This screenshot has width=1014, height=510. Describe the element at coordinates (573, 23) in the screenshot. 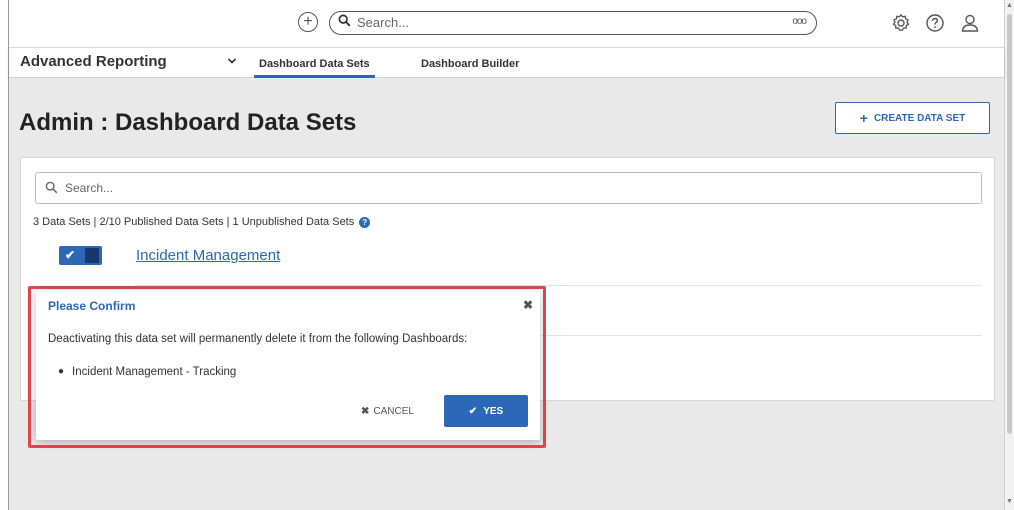

I see `global-search-input: Search... ooo` at that location.